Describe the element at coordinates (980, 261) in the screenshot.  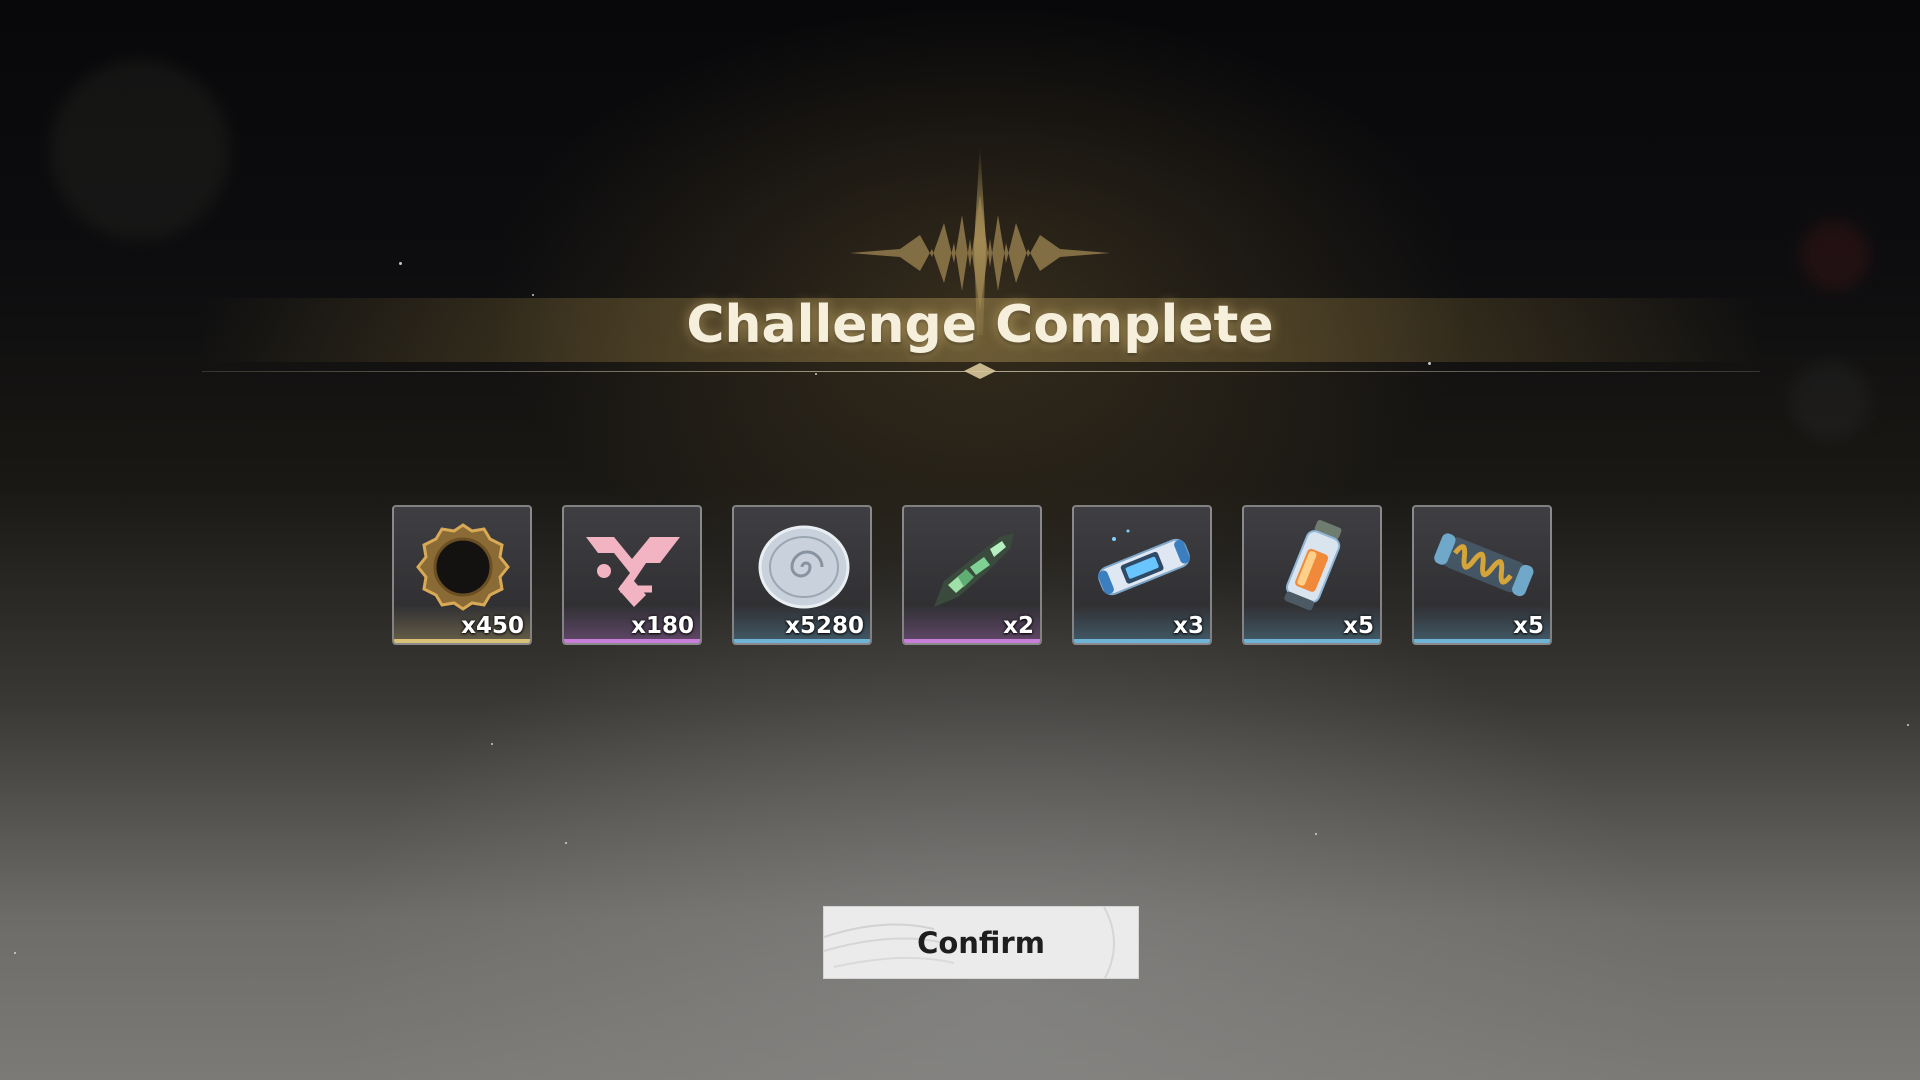
I see `challenge-emblem-icon` at that location.